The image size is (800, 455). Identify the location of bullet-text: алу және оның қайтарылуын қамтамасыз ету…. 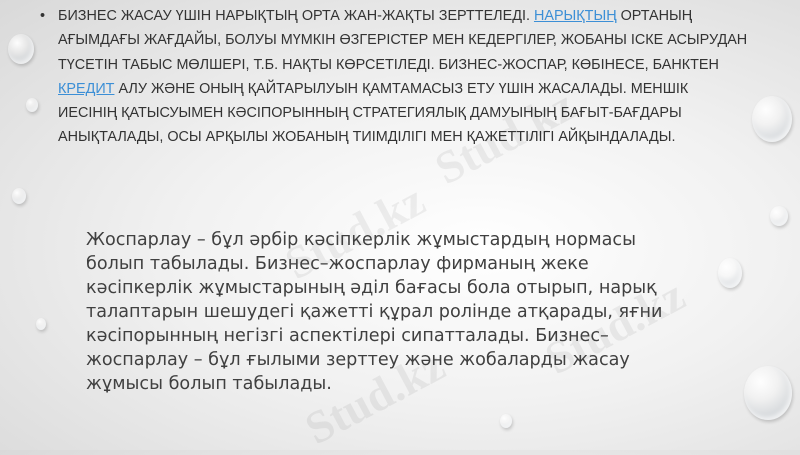
(373, 113).